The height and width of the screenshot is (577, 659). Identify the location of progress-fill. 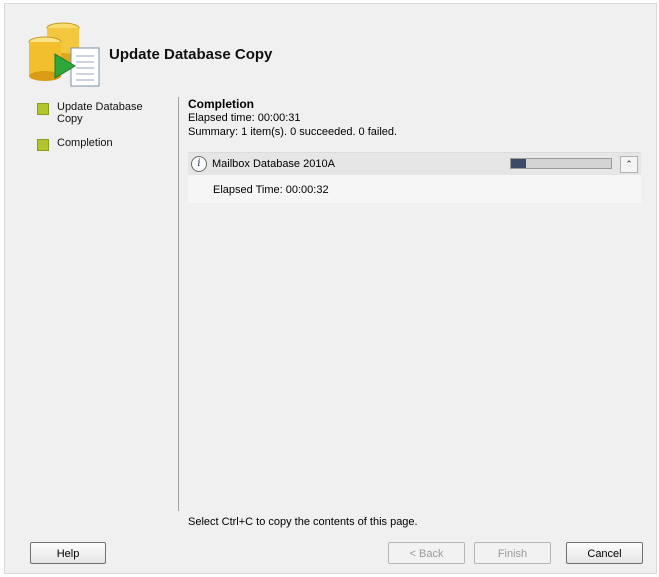
(518, 163).